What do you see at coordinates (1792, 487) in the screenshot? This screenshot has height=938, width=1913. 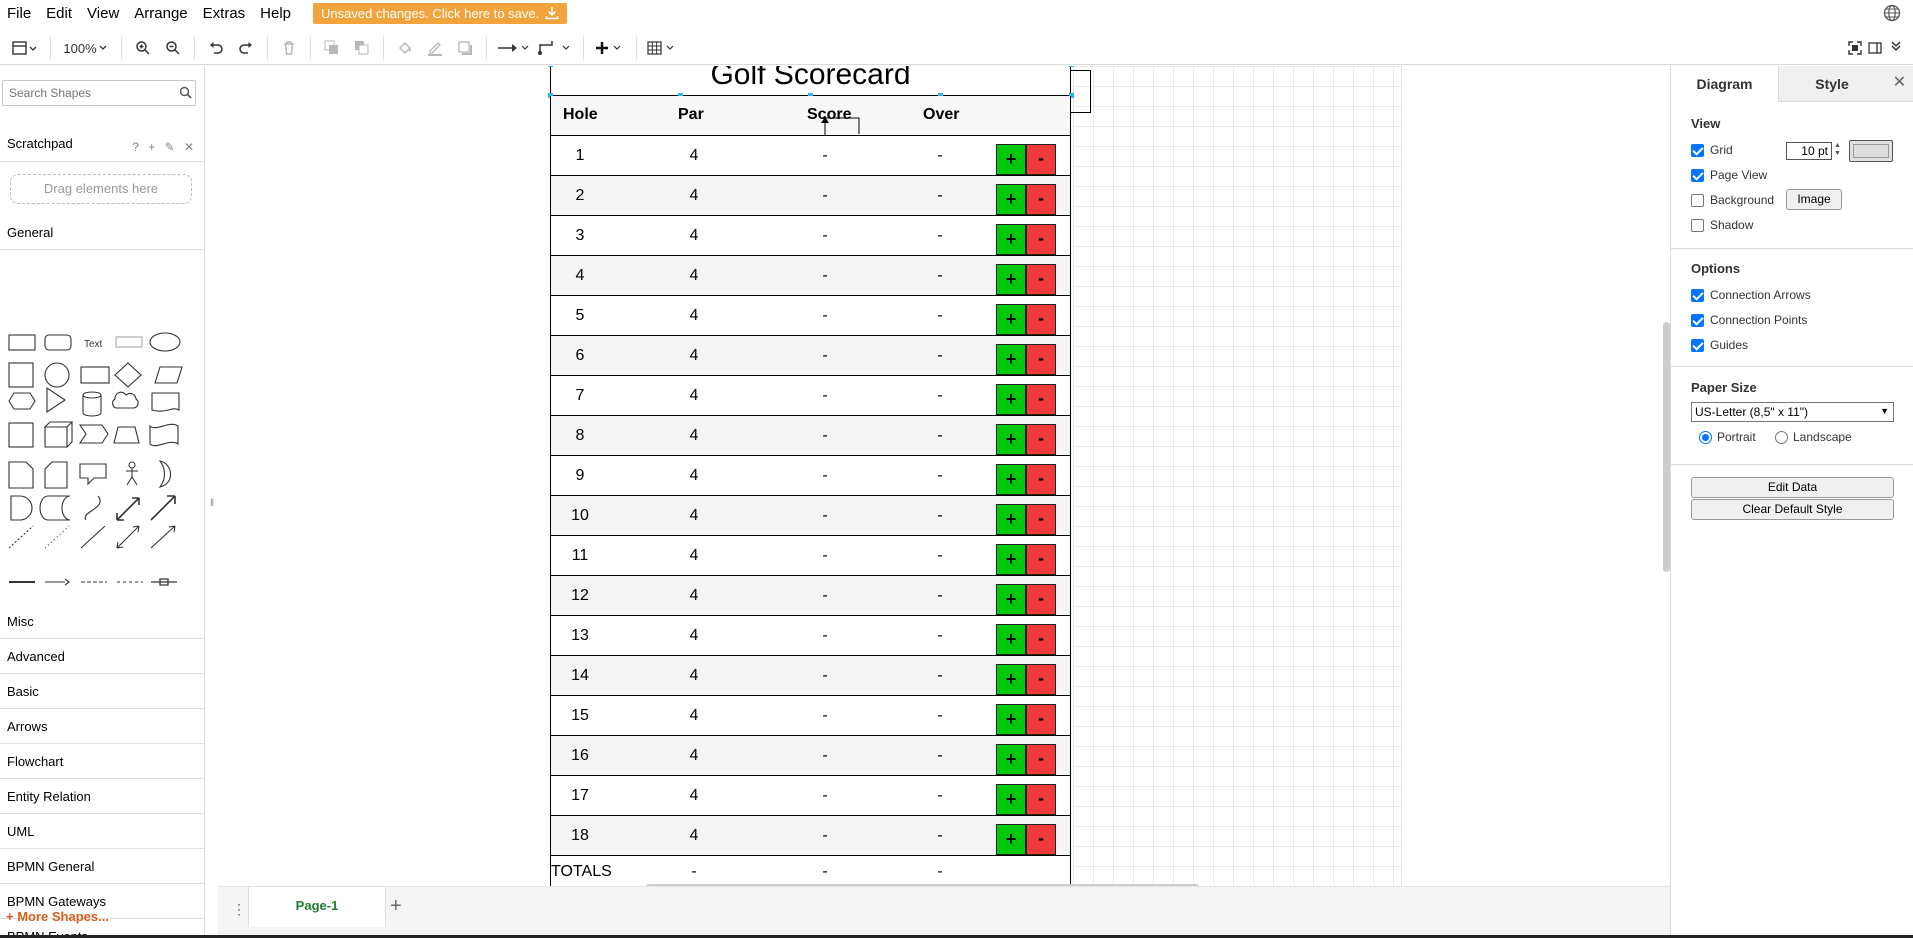 I see `edit-data-button: Edit Data` at bounding box center [1792, 487].